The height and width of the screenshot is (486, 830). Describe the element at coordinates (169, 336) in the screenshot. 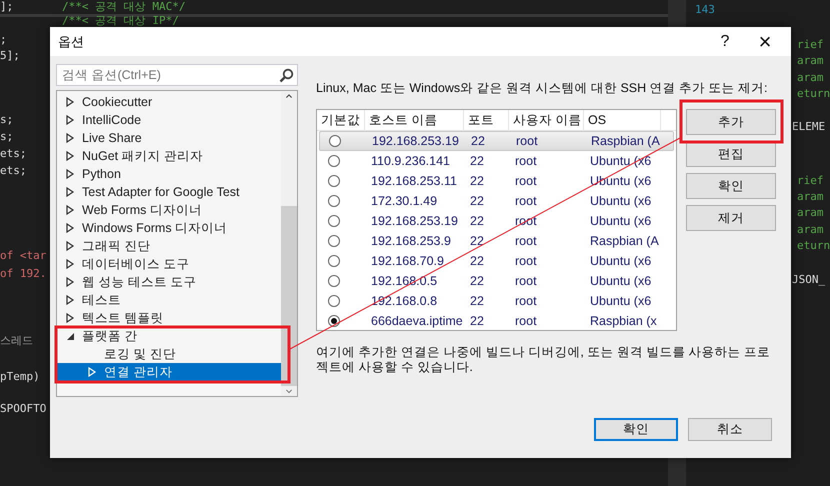

I see `tree-item: 플랫폼 간` at that location.